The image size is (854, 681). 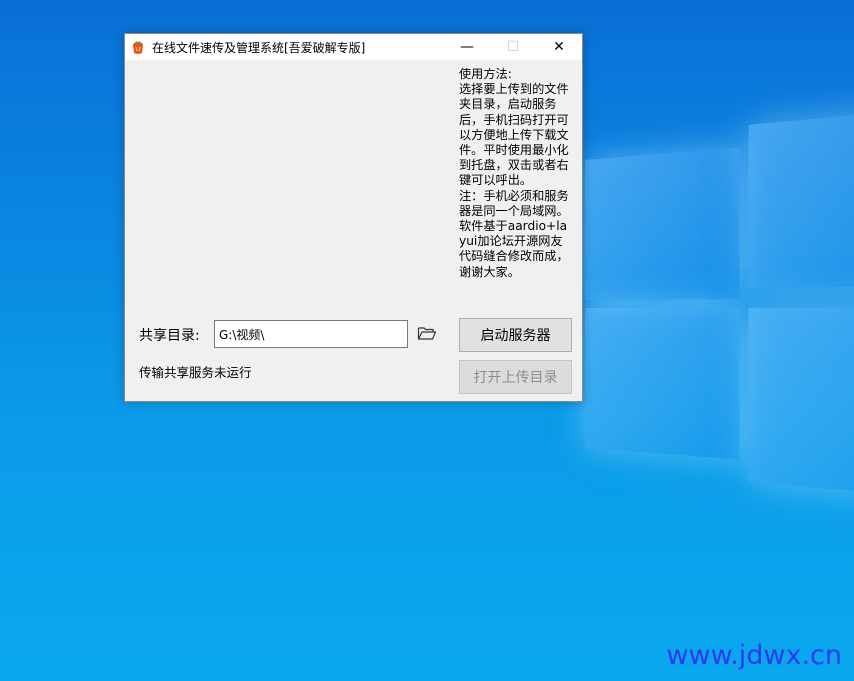 I want to click on maximize-button: ☐, so click(x=513, y=47).